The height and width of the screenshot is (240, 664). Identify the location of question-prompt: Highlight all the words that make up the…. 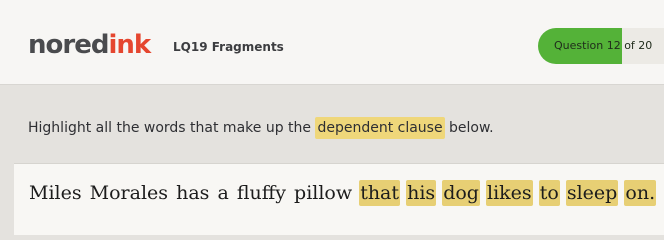
(261, 128).